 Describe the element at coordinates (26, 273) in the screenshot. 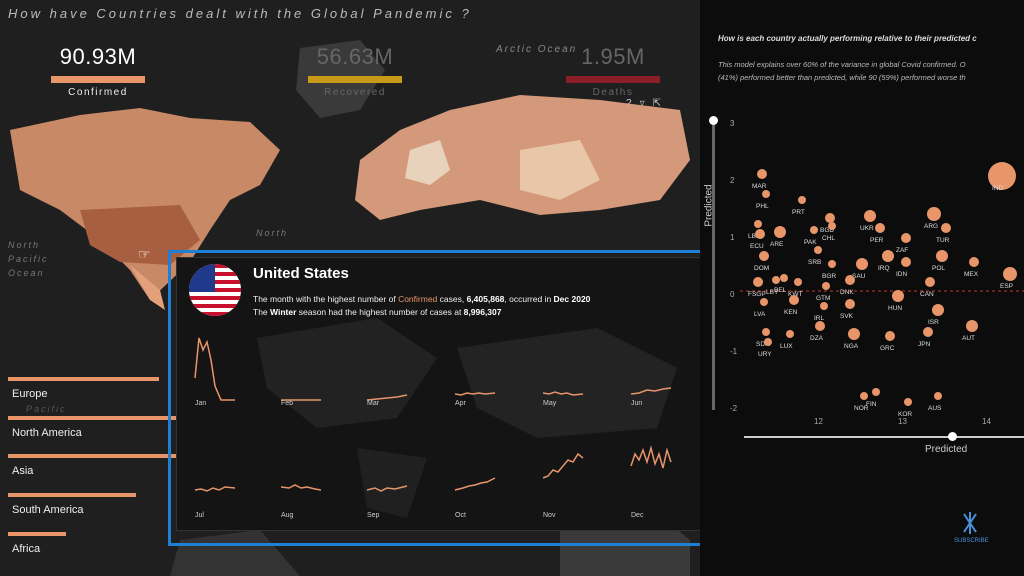

I see `svg-text: Ocean` at that location.